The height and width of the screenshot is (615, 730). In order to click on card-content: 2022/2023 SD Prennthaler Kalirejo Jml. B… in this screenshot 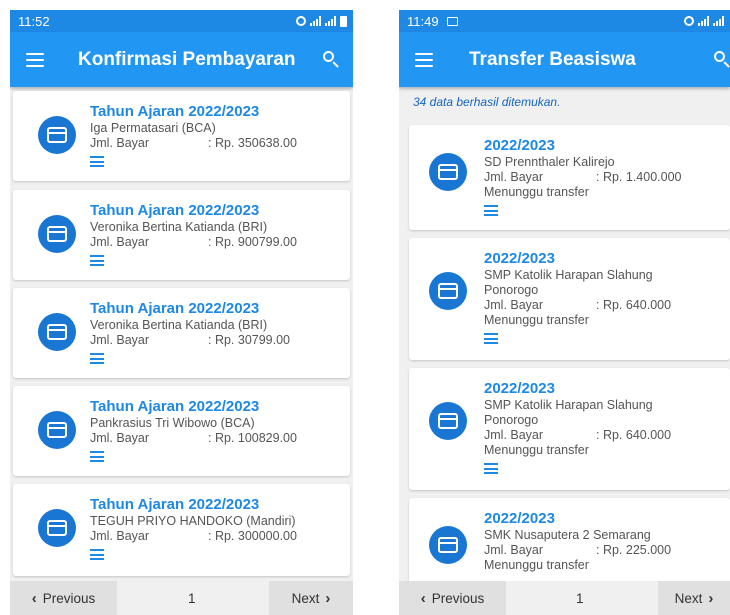, I will do `click(582, 176)`.